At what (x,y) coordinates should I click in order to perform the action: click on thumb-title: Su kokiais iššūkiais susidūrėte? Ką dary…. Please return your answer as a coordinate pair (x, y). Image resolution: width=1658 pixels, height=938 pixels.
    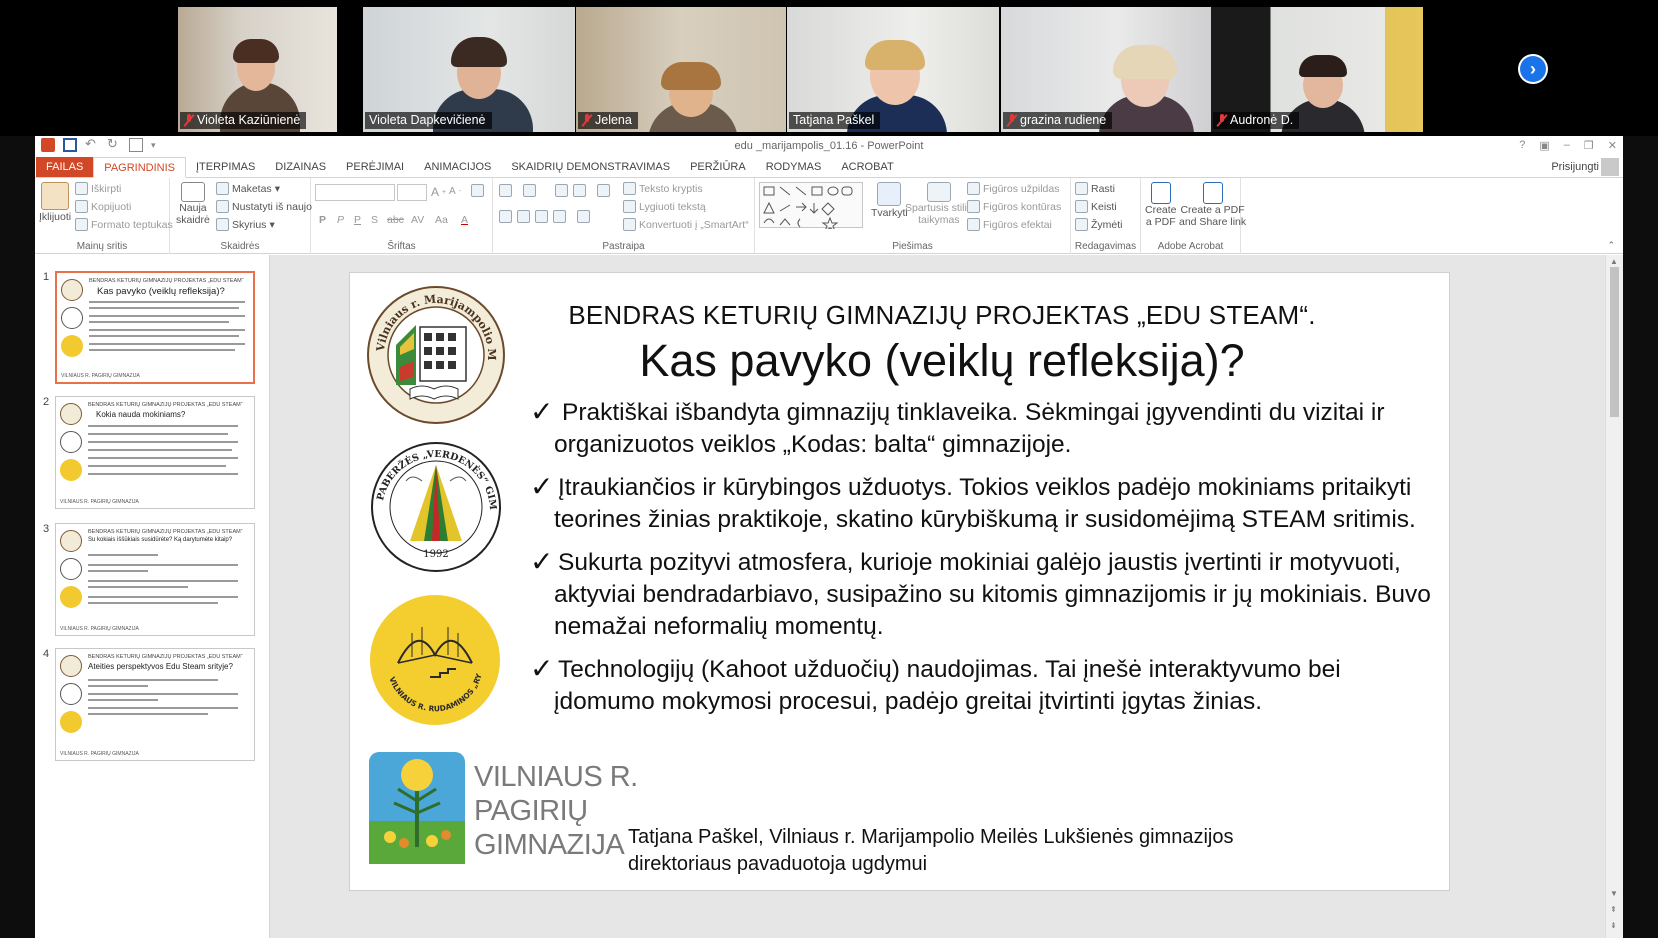
    Looking at the image, I should click on (160, 540).